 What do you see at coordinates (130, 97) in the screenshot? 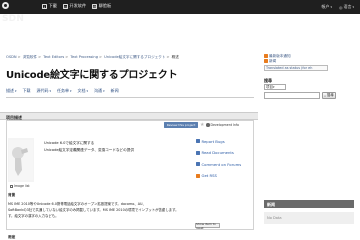
I see `tabs-divider` at bounding box center [130, 97].